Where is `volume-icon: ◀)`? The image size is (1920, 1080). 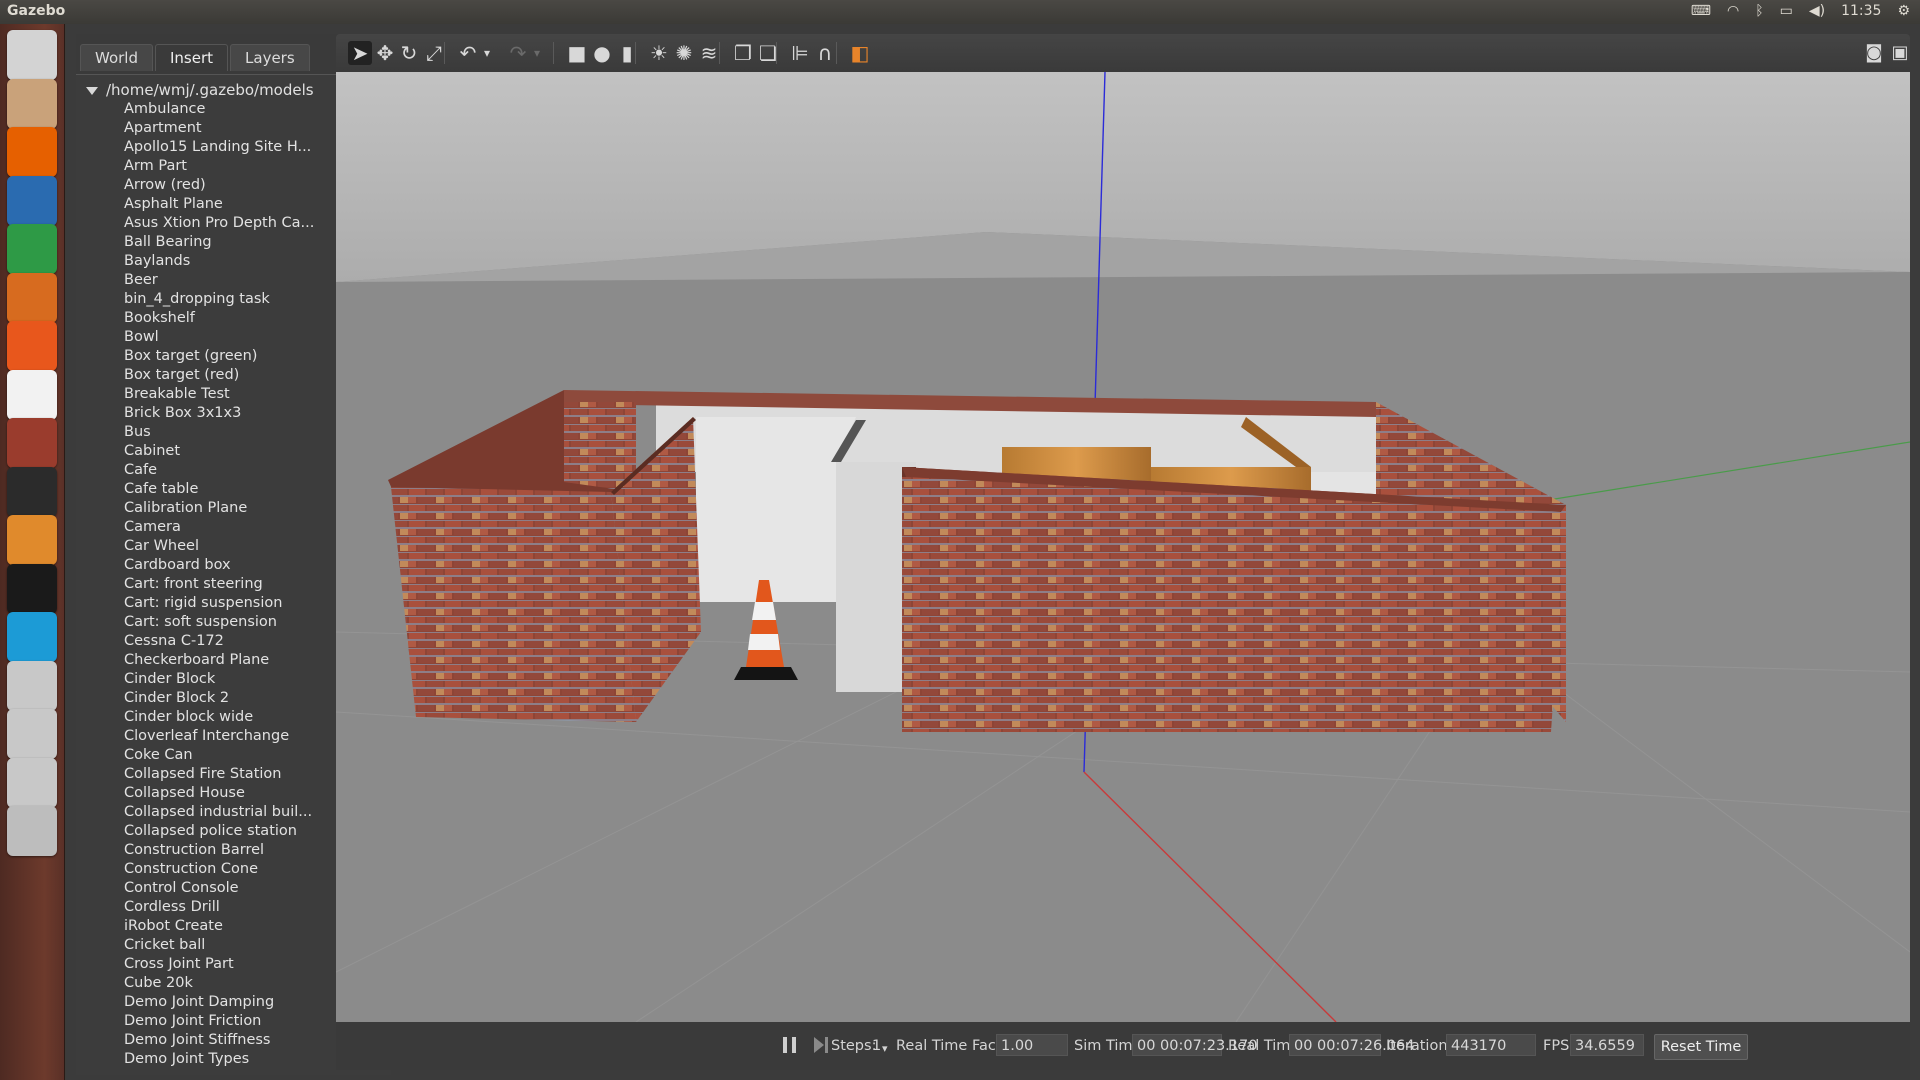
volume-icon: ◀) is located at coordinates (1817, 11).